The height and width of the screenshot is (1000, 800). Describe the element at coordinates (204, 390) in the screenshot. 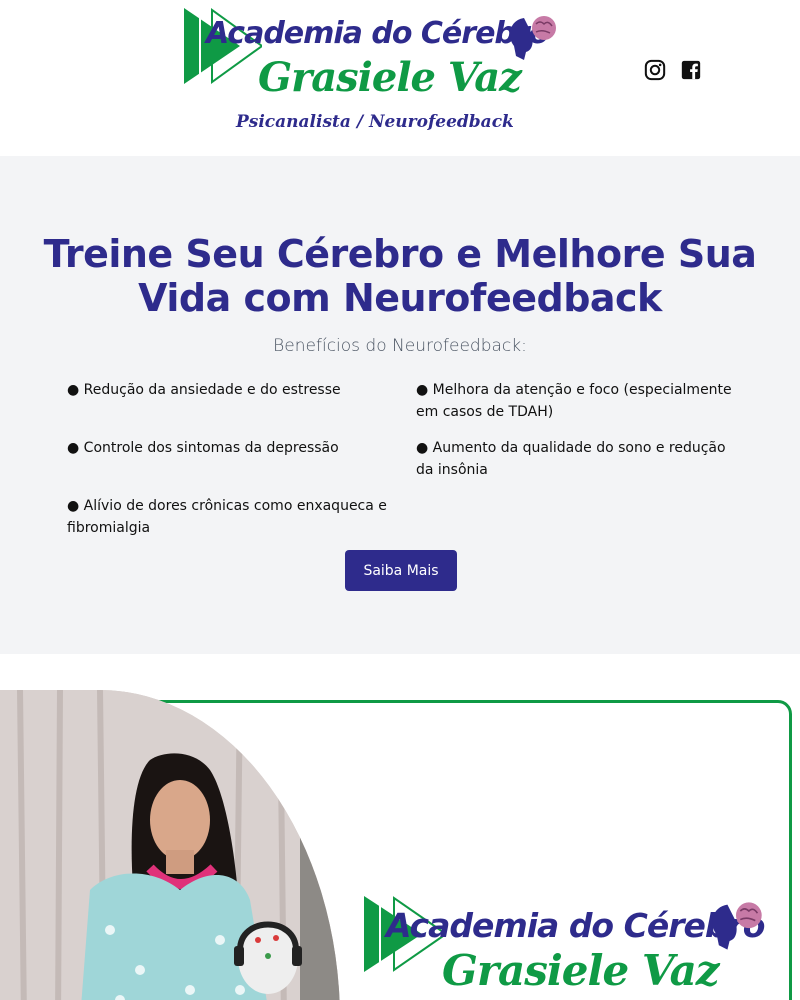

I see `benefit-item: ● Redução da ansiedade e do estresse` at that location.